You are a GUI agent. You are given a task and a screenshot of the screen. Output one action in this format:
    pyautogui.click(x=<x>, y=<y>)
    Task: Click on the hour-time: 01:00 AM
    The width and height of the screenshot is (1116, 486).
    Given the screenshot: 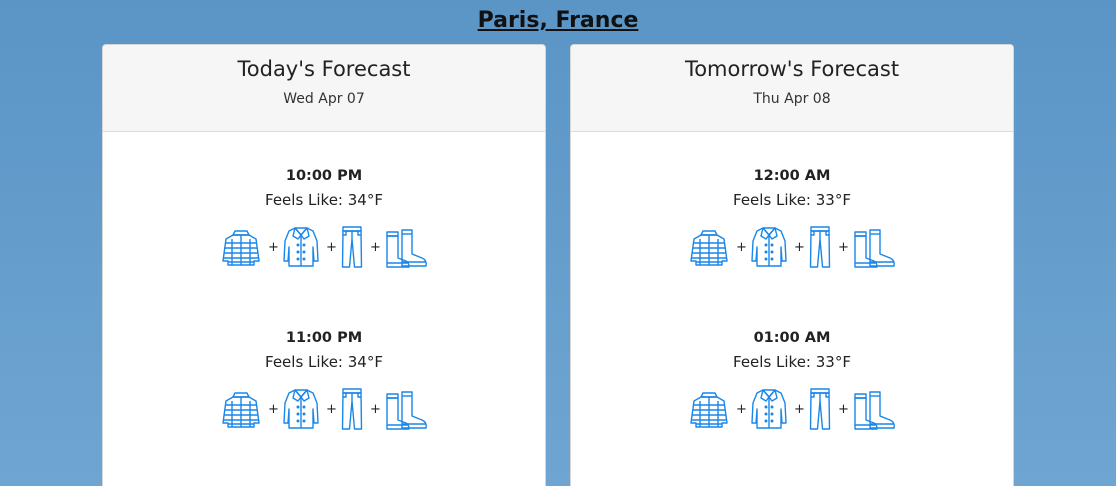 What is the action you would take?
    pyautogui.click(x=792, y=338)
    